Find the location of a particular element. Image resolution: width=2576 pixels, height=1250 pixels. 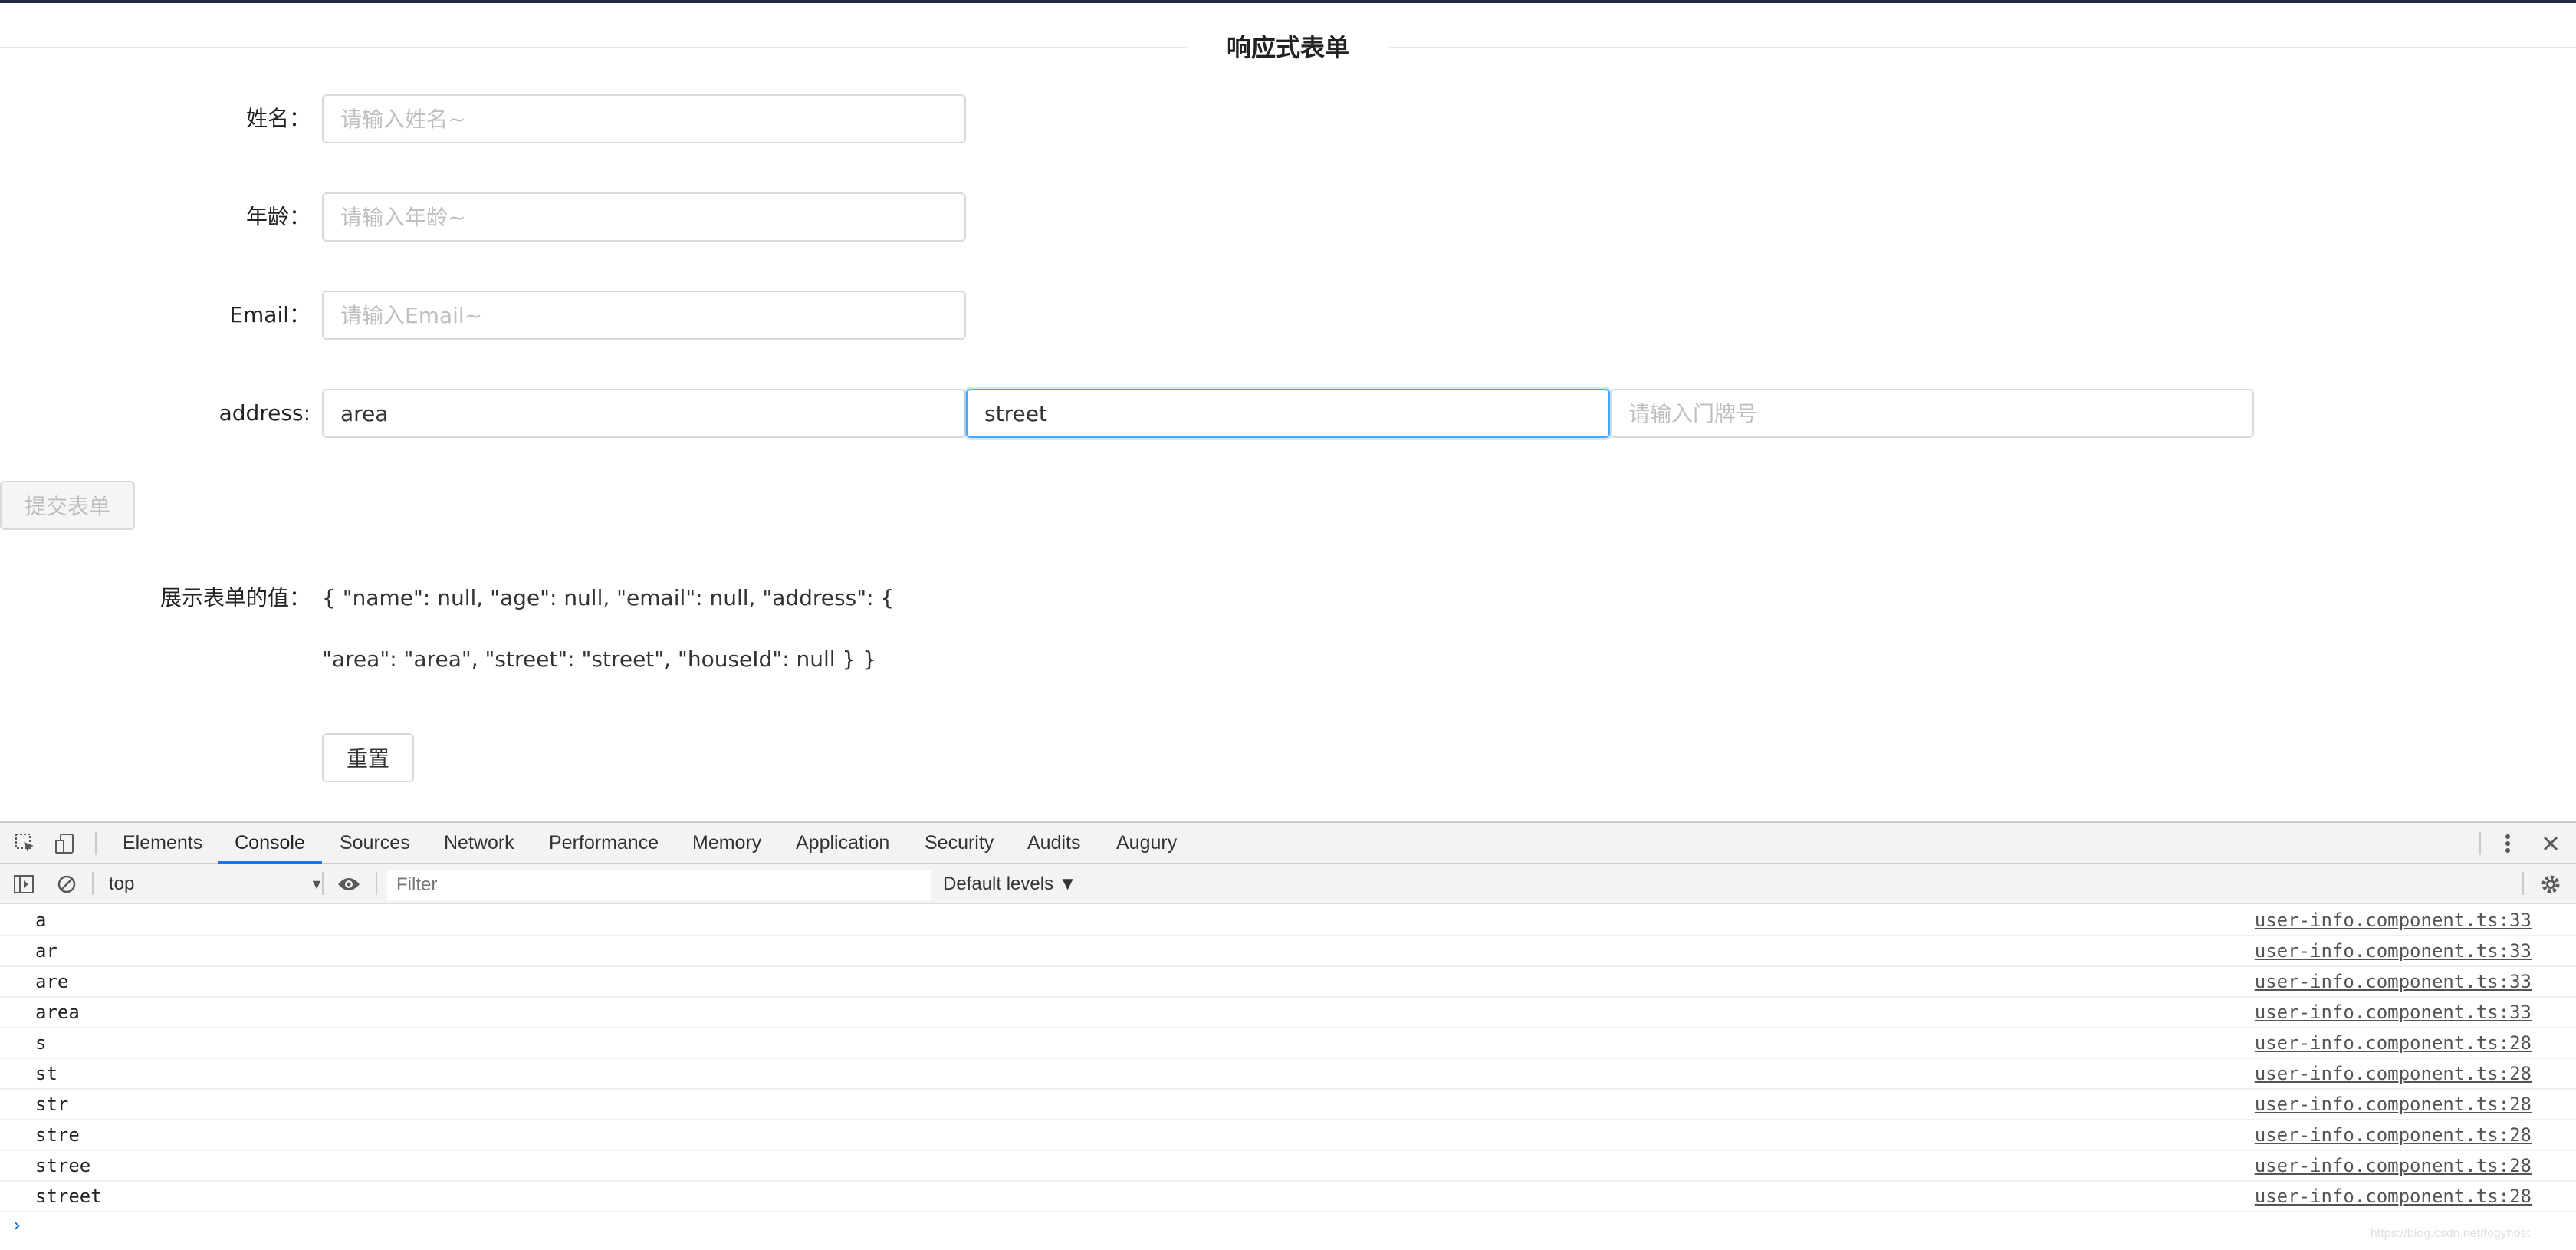

watermark: https://blog.csdn.net/fogyhost is located at coordinates (2450, 1234).